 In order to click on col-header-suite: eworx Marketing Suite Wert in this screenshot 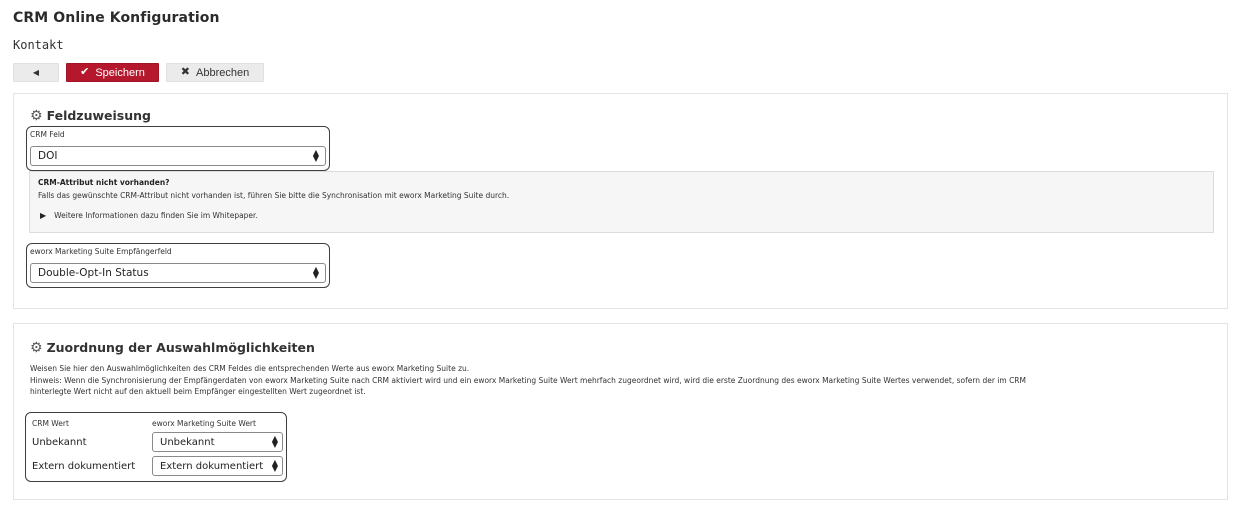, I will do `click(204, 423)`.